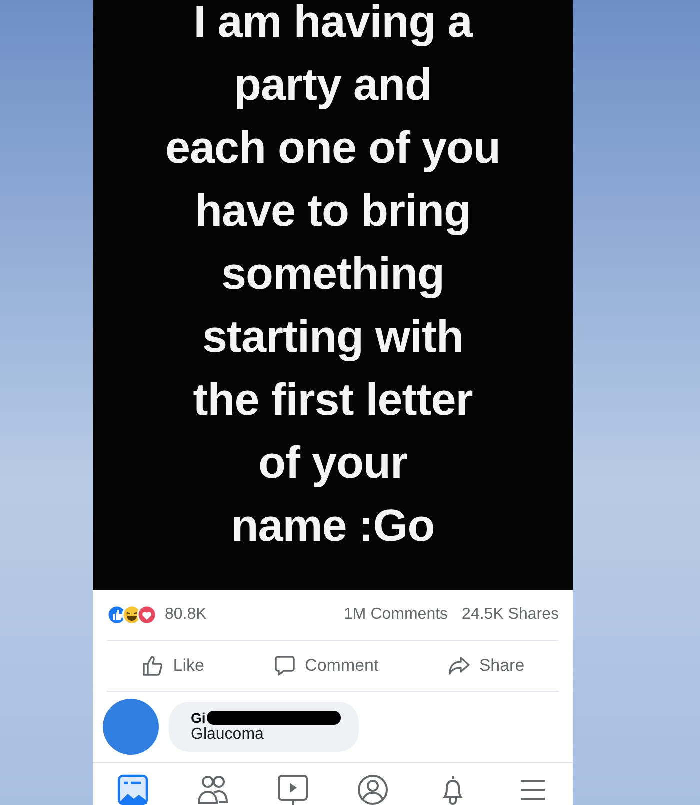  Describe the element at coordinates (172, 666) in the screenshot. I see `like-button: Like` at that location.